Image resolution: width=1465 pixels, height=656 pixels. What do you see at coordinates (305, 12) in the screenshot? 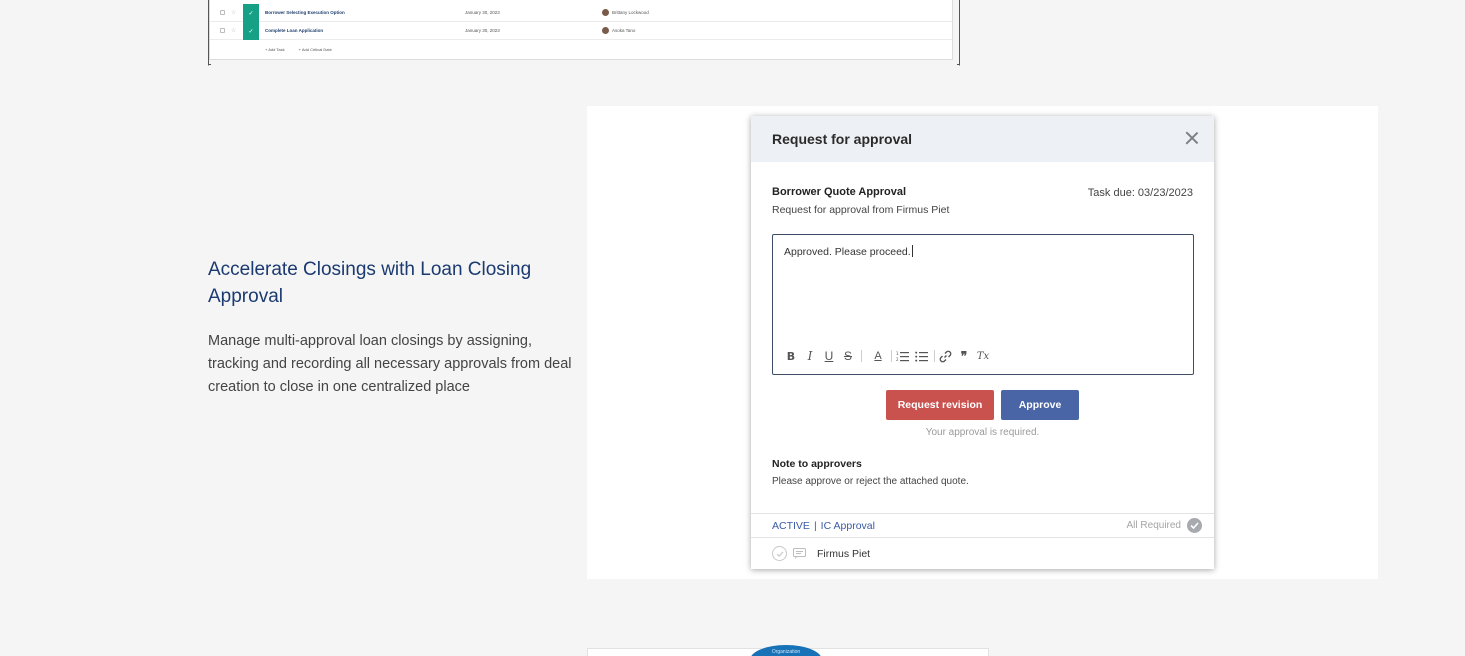
I see `task-name: Borrower Selecting Execution Option` at bounding box center [305, 12].